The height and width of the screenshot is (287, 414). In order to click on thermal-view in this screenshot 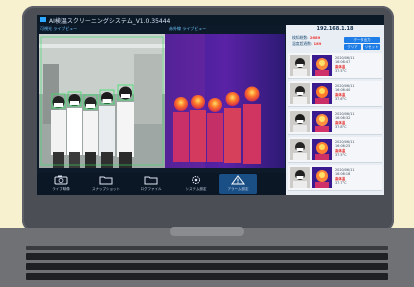, I will do `click(225, 101)`.